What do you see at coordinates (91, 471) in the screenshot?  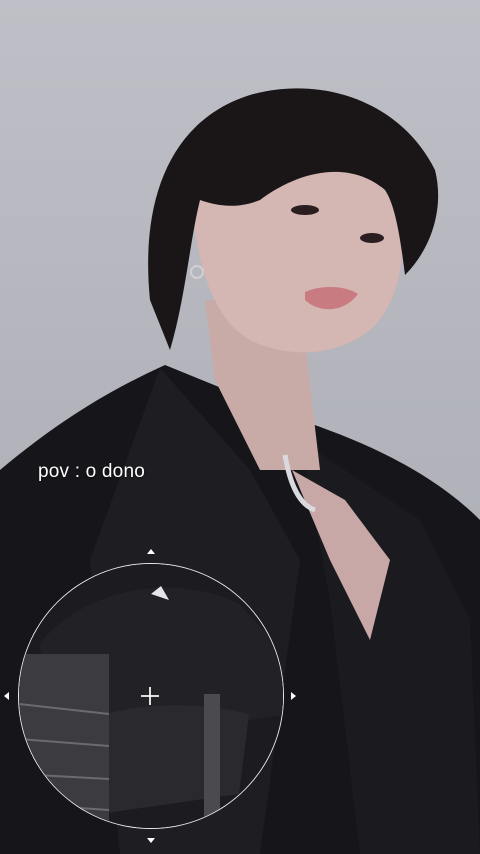 I see `caption-text: pov : o dono` at bounding box center [91, 471].